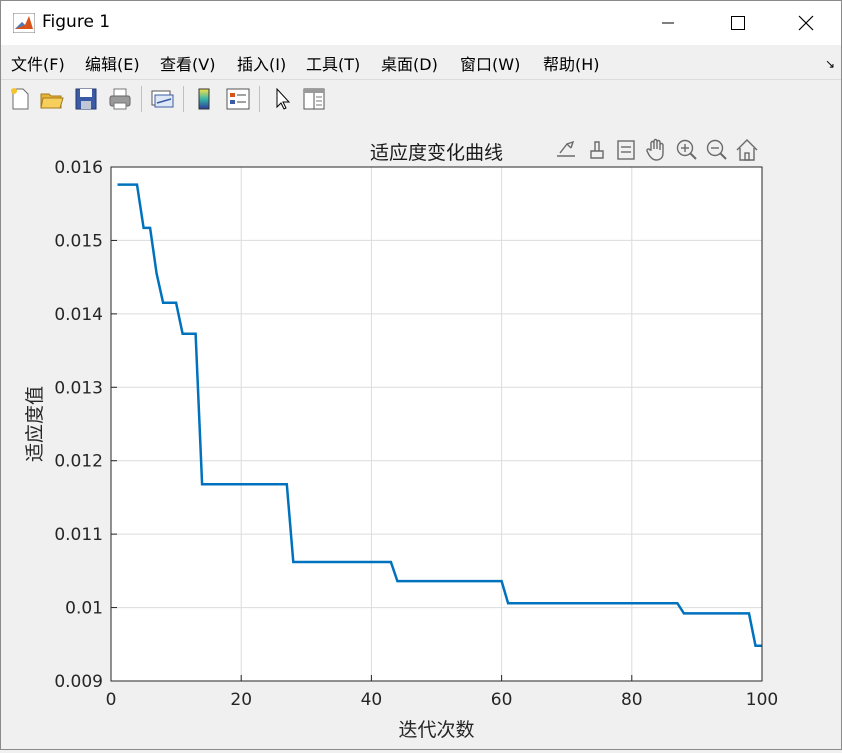 Image resolution: width=842 pixels, height=753 pixels. What do you see at coordinates (333, 63) in the screenshot?
I see `menu-tools: 工具(T)` at bounding box center [333, 63].